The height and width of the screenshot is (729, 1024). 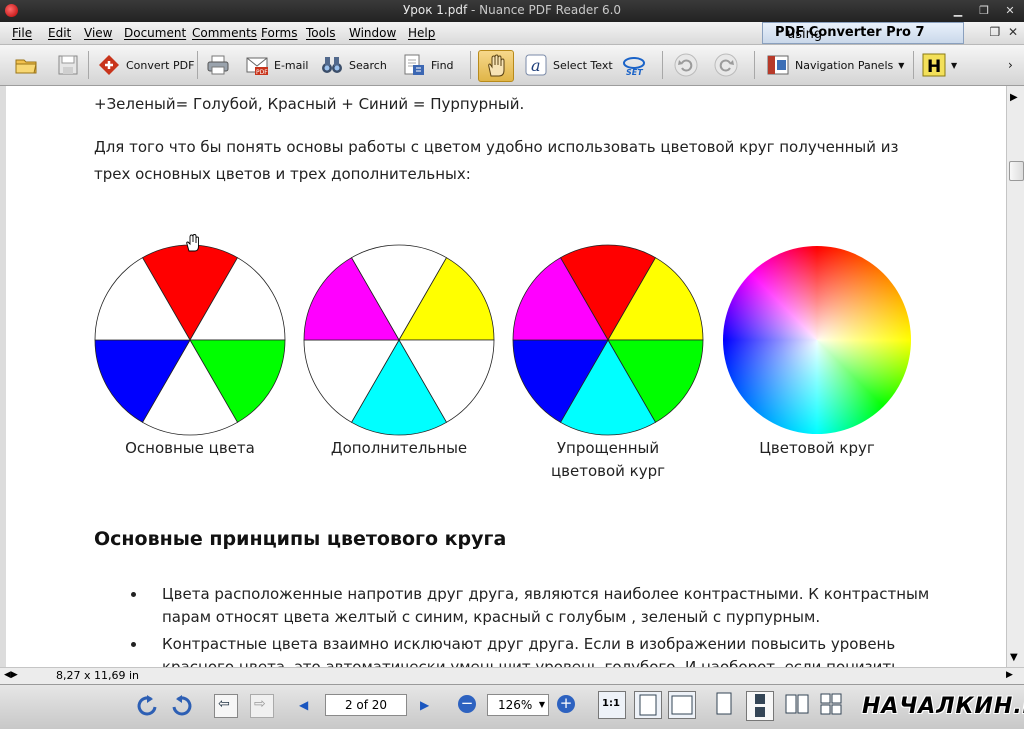 I want to click on fit-width-button, so click(x=682, y=705).